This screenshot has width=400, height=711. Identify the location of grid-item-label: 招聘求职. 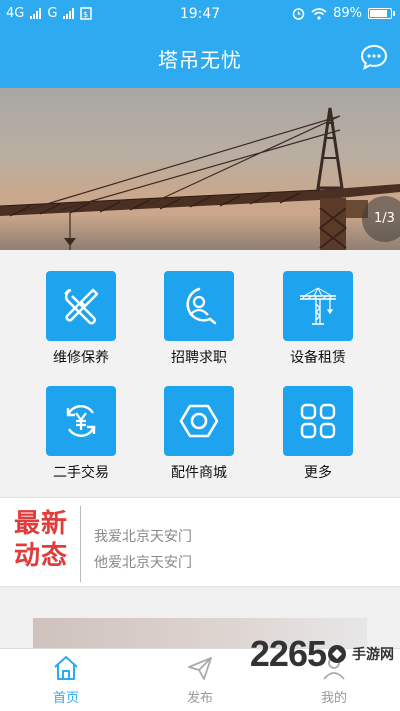
(199, 358).